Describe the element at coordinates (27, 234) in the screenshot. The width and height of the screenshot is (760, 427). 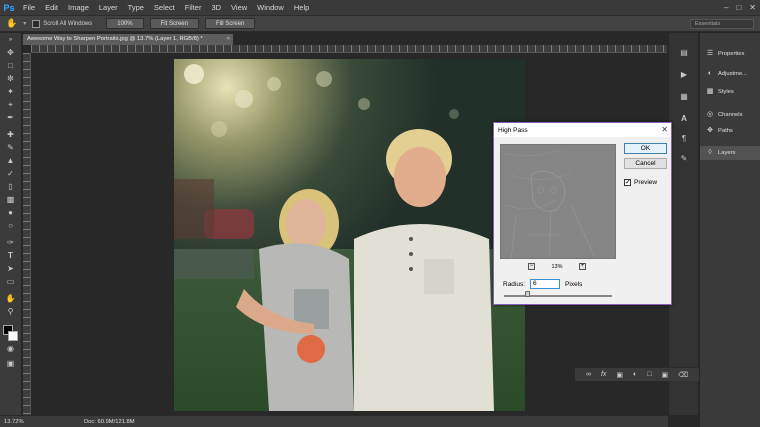
I see `vertical-ruler` at that location.